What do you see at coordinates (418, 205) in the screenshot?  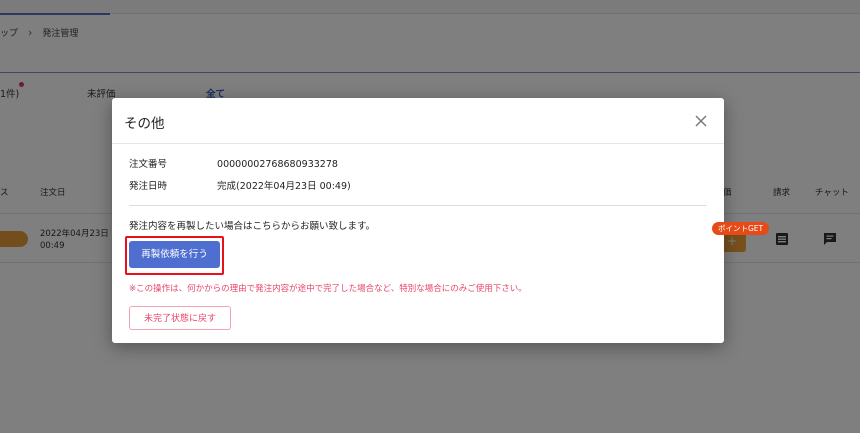 I see `modal-divider` at bounding box center [418, 205].